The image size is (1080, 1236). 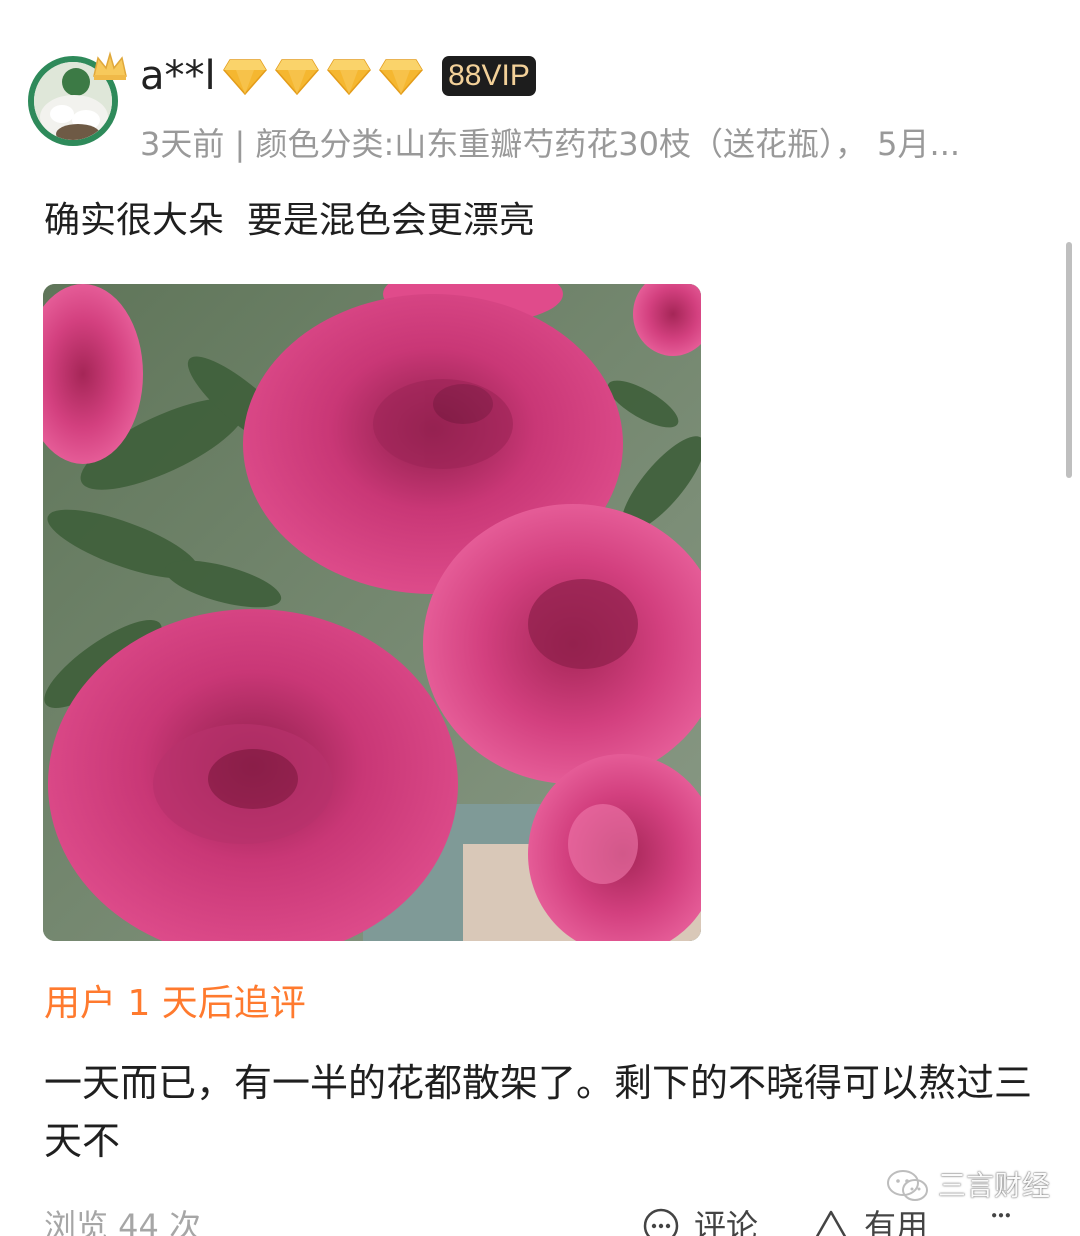 What do you see at coordinates (110, 65) in the screenshot?
I see `crown-icon` at bounding box center [110, 65].